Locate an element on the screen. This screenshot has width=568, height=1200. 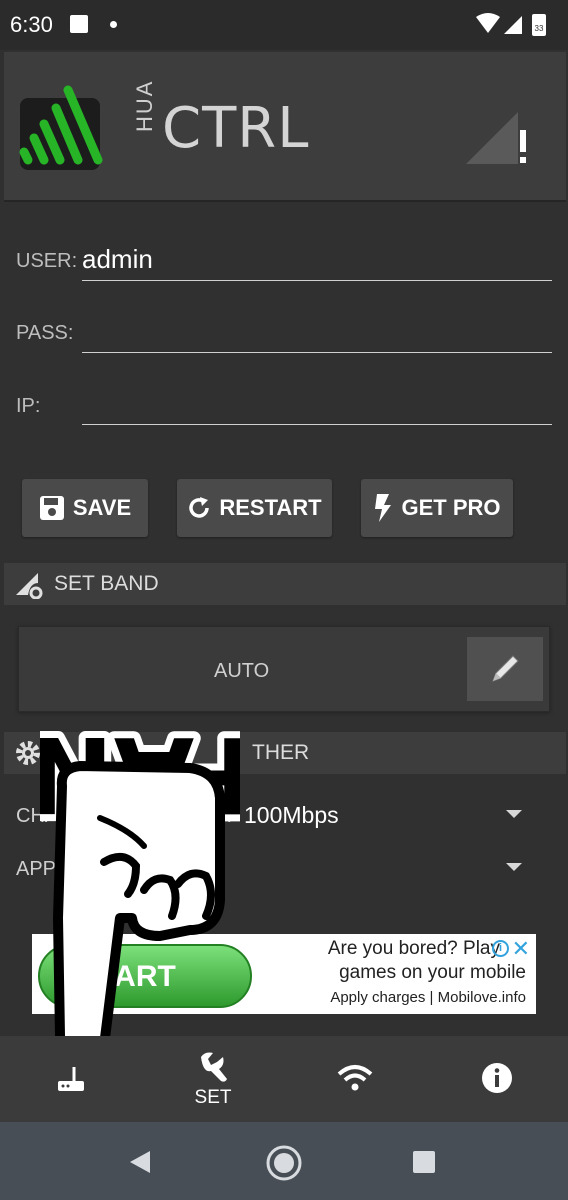
get-pro-button: GET PRO is located at coordinates (437, 508).